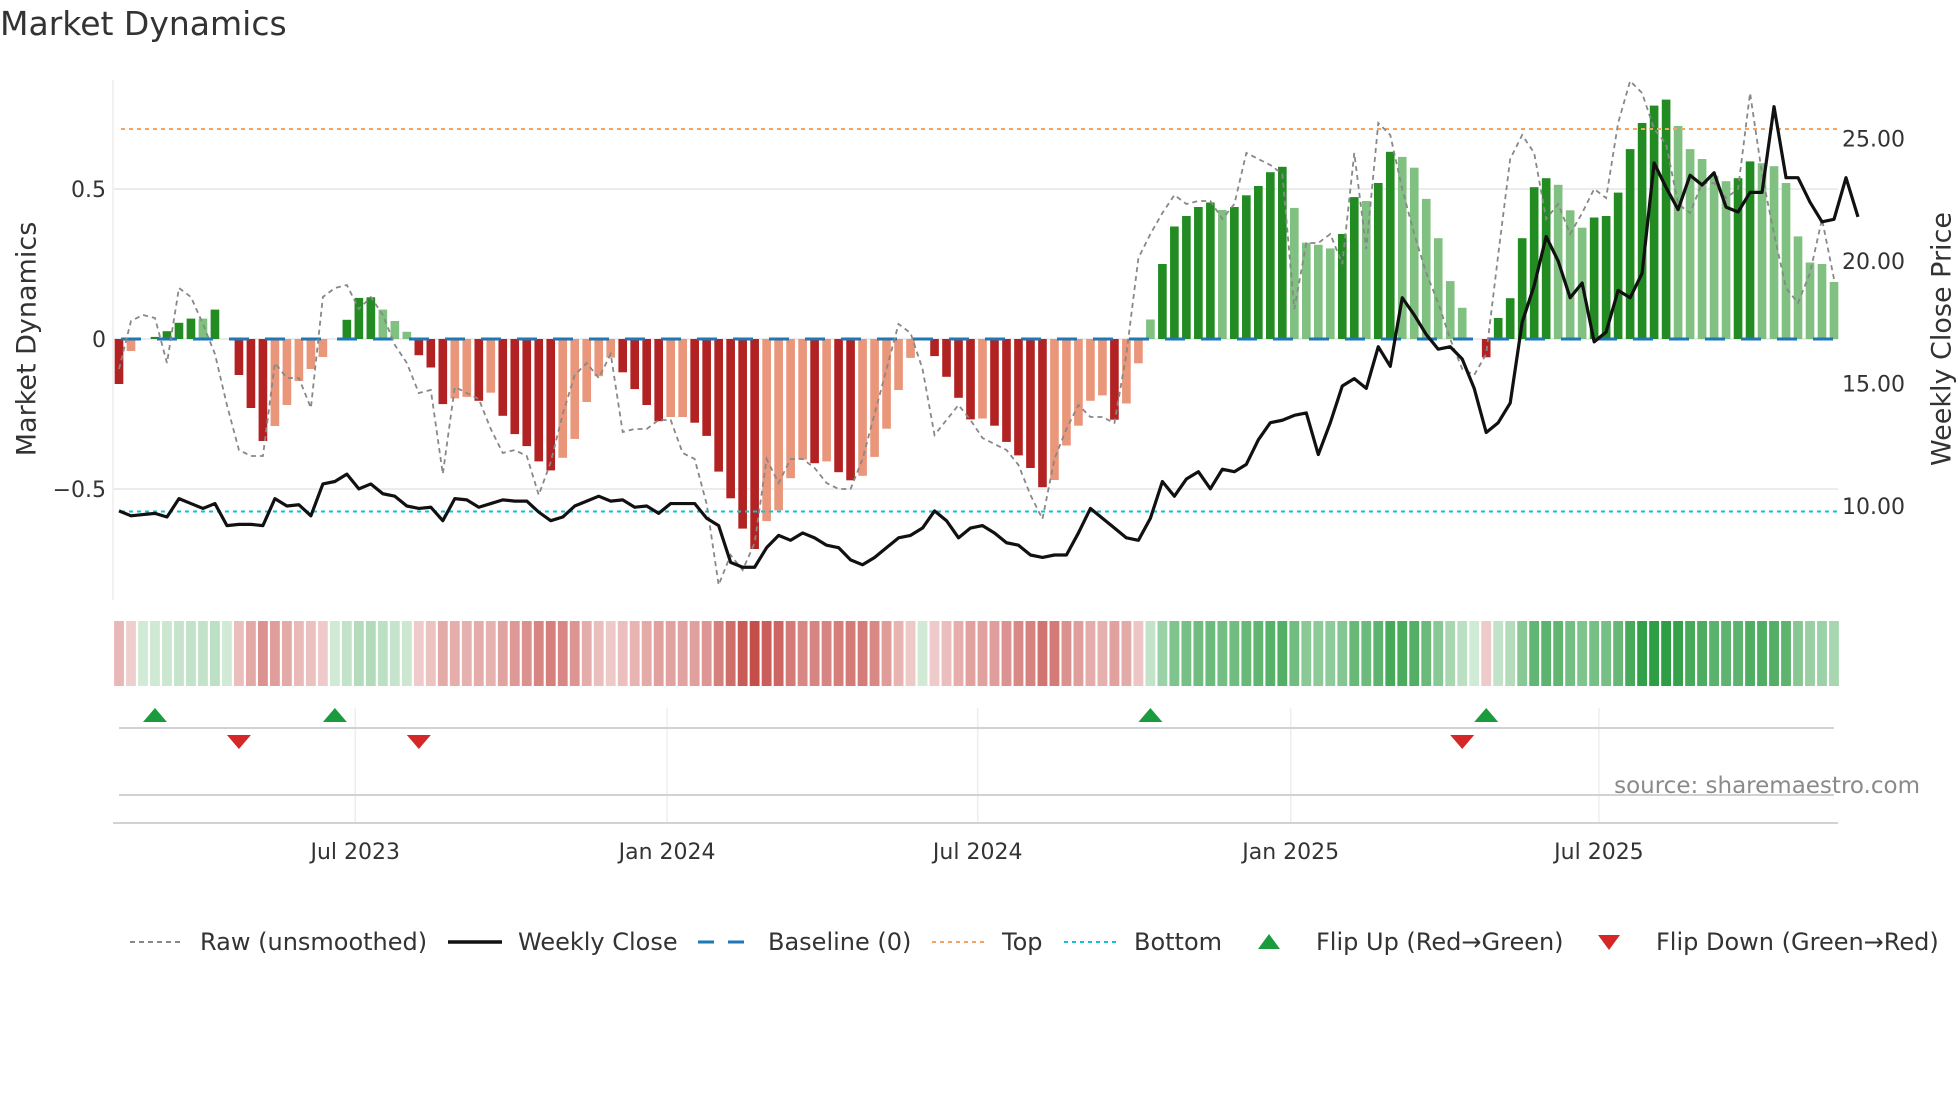 The width and height of the screenshot is (1960, 1102). Describe the element at coordinates (1269, 941) in the screenshot. I see `triangle-up-icon` at that location.